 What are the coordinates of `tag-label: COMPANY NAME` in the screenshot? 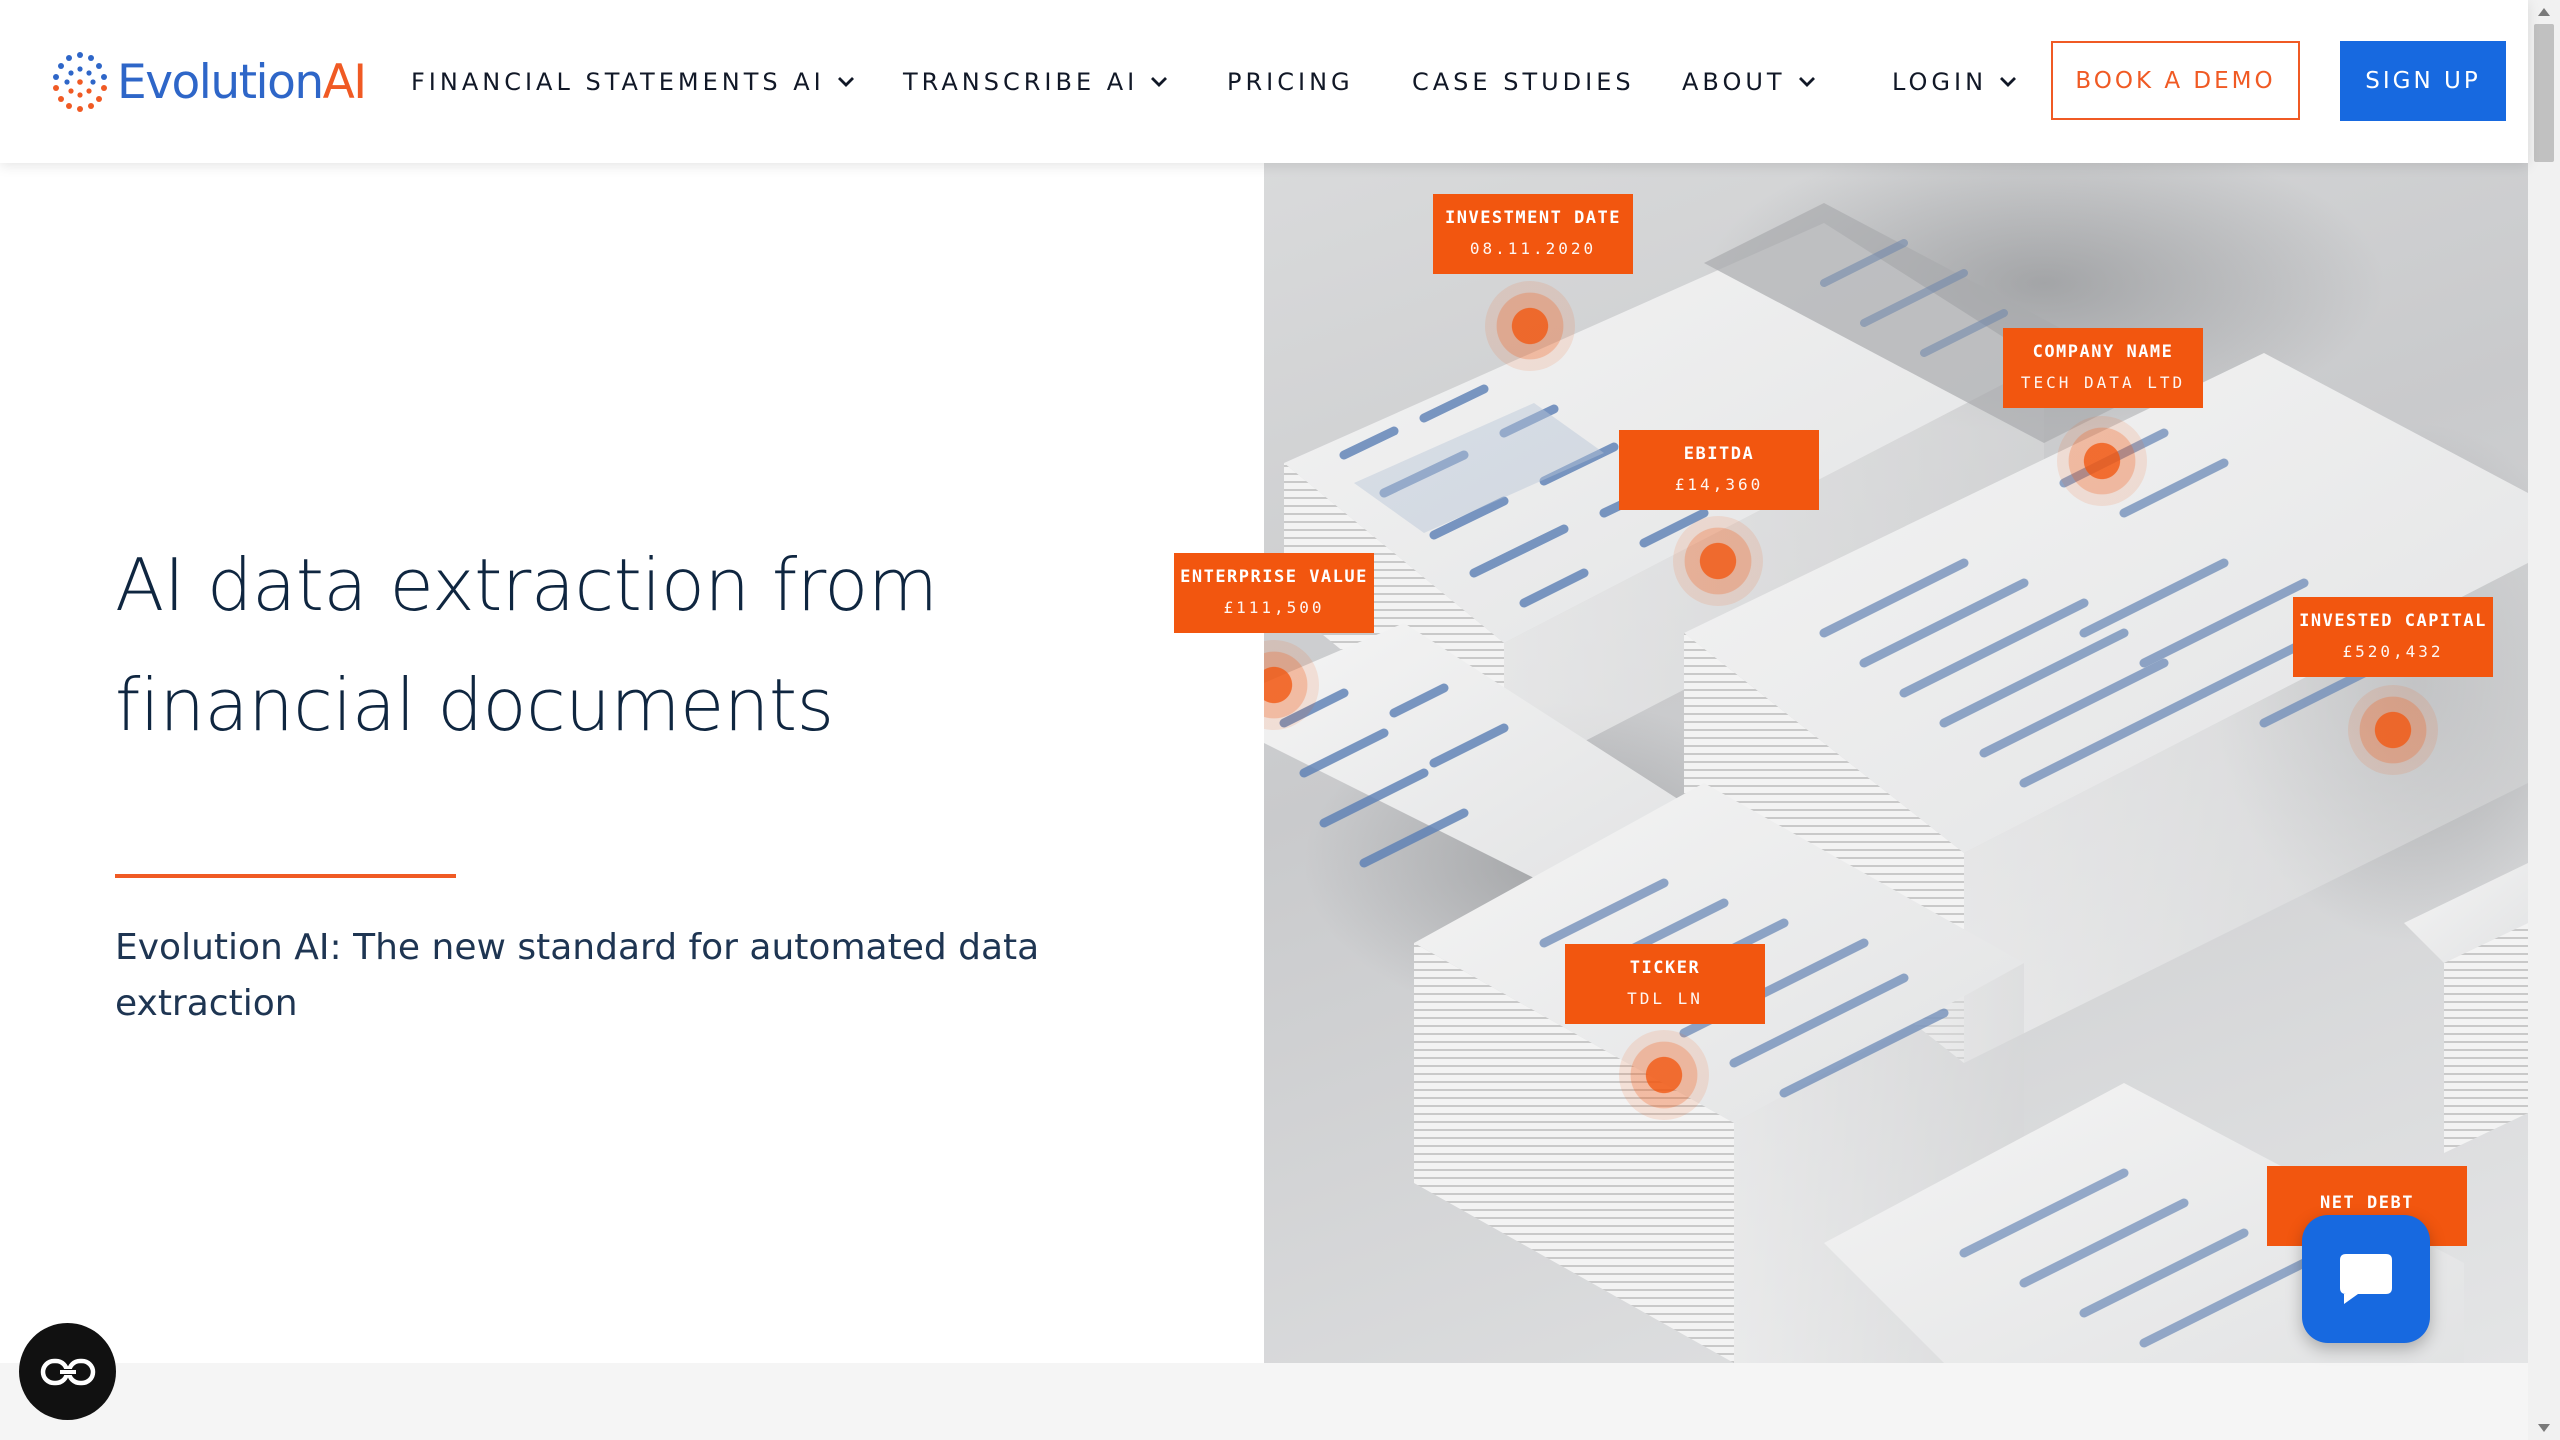 It's located at (2103, 352).